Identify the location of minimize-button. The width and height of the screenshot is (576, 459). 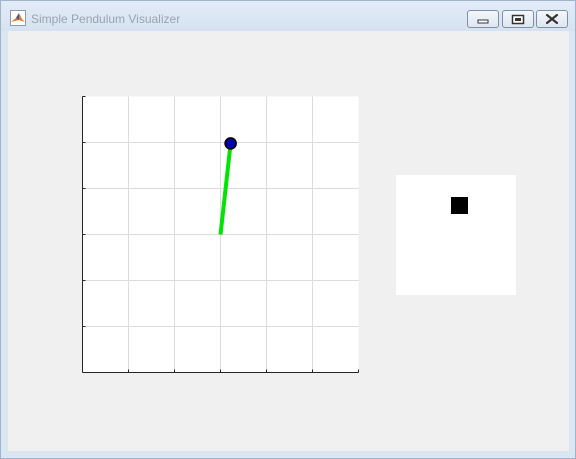
(483, 19).